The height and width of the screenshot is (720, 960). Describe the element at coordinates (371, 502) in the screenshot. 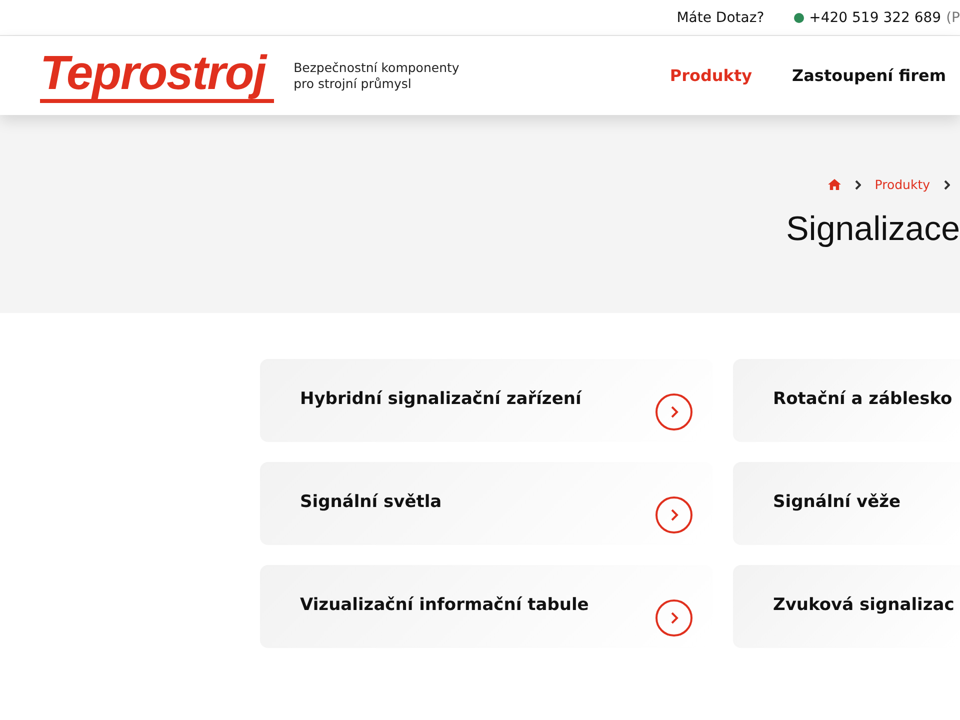

I see `category-title: Signální světla` at that location.